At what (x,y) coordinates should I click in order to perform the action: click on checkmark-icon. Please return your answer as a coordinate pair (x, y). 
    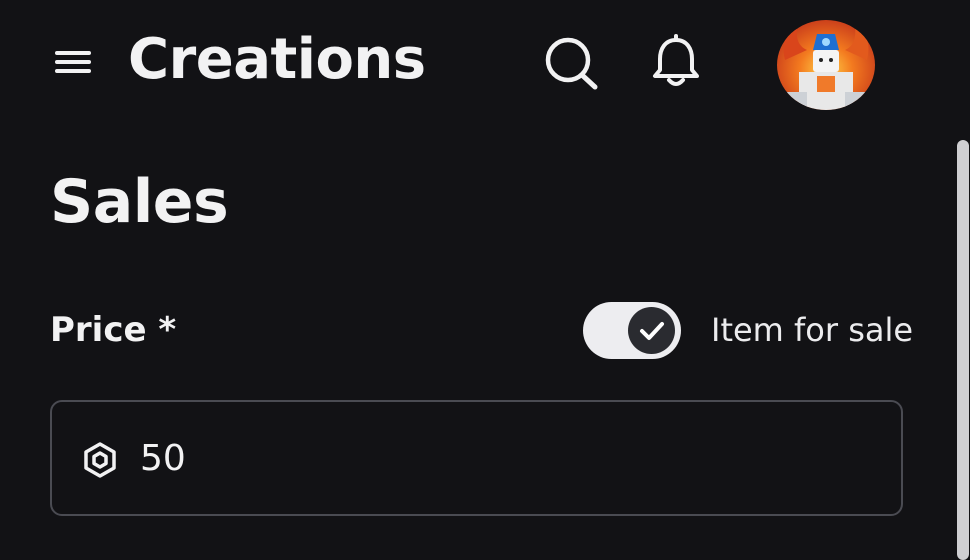
    Looking at the image, I should click on (652, 331).